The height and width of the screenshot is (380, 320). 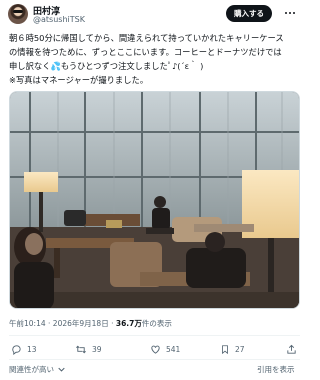 What do you see at coordinates (165, 349) in the screenshot?
I see `like-button: 541` at bounding box center [165, 349].